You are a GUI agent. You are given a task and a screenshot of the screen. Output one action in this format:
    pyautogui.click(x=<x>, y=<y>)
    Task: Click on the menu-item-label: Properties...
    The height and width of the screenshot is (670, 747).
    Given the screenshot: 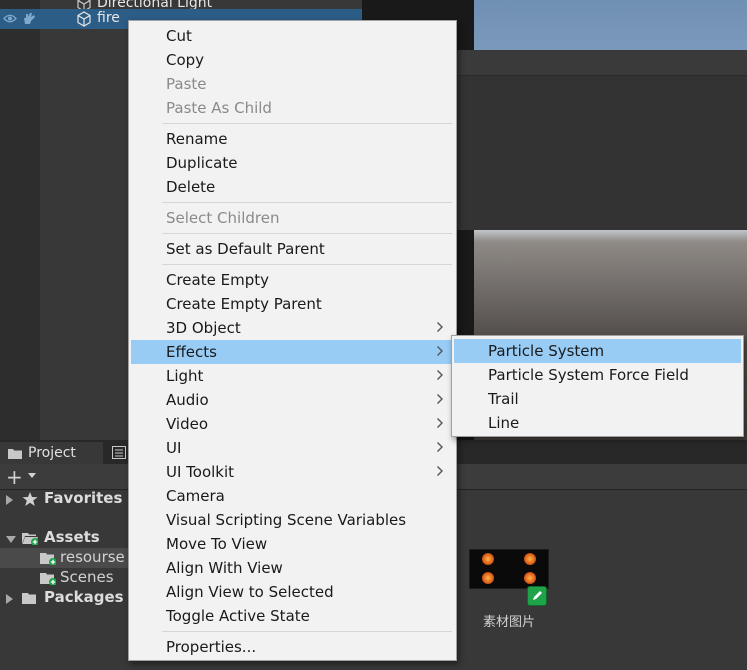 What is the action you would take?
    pyautogui.click(x=211, y=647)
    